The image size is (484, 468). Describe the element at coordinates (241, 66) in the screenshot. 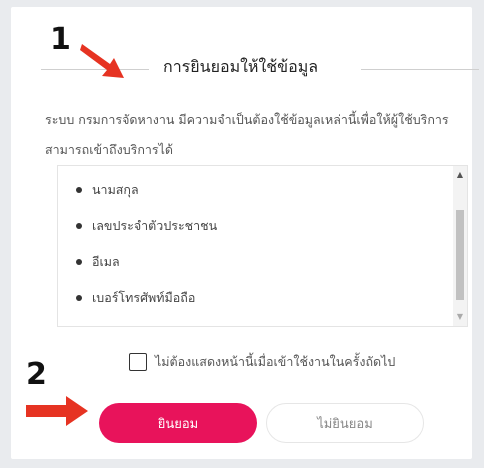

I see `dialog-title: การยินยอมให้ใช้ข้อมูล` at that location.